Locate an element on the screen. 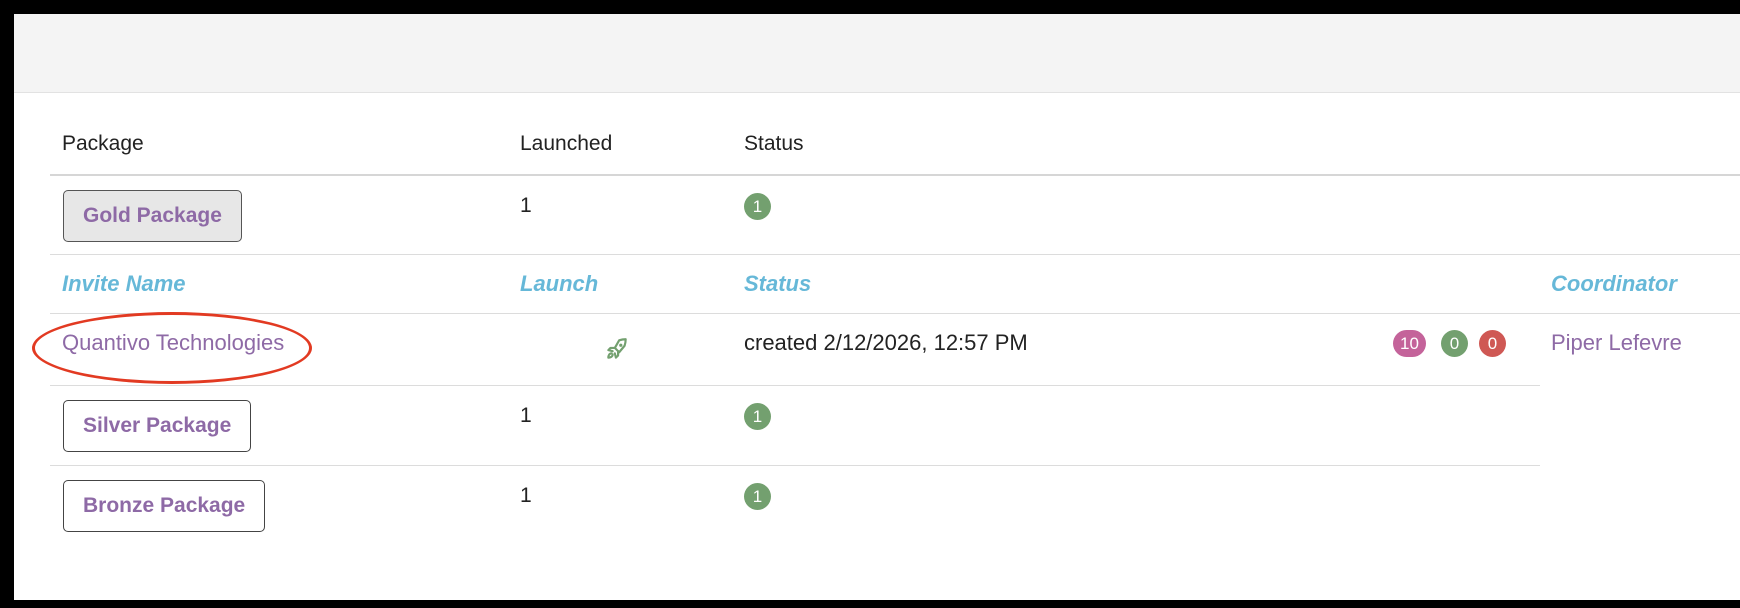 The height and width of the screenshot is (608, 1740). status-badge-bronze: 1 is located at coordinates (757, 496).